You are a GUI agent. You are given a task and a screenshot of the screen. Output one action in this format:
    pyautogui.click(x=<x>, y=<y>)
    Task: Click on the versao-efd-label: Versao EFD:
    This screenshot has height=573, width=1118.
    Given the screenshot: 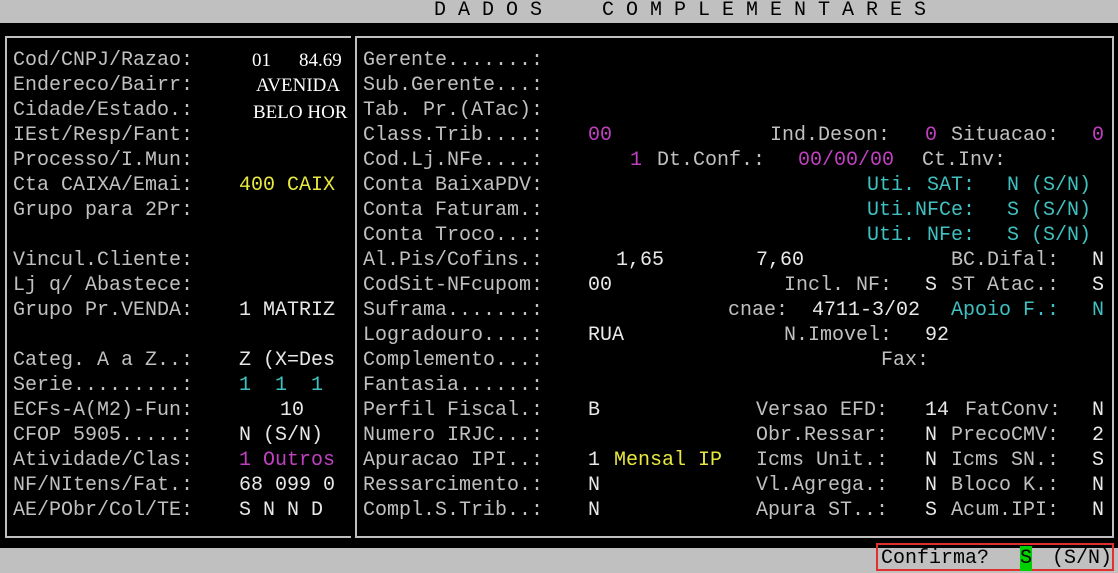 What is the action you would take?
    pyautogui.click(x=822, y=410)
    